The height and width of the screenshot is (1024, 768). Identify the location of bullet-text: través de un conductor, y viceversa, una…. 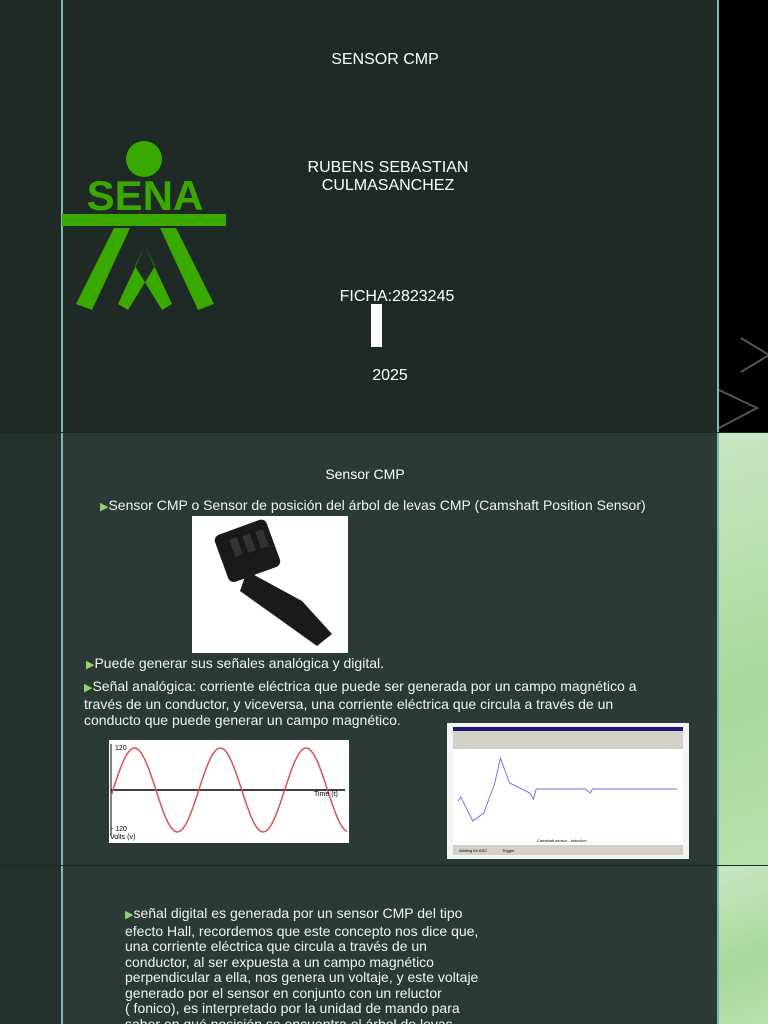
(349, 704).